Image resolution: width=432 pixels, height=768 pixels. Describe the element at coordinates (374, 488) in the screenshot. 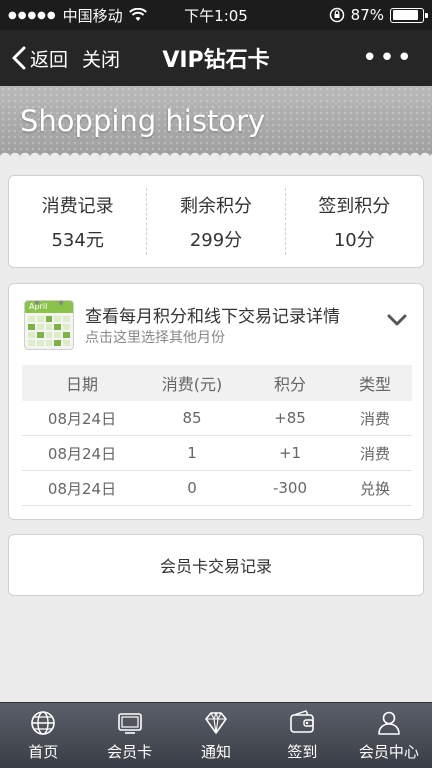

I see `cell-type: 兑换` at that location.